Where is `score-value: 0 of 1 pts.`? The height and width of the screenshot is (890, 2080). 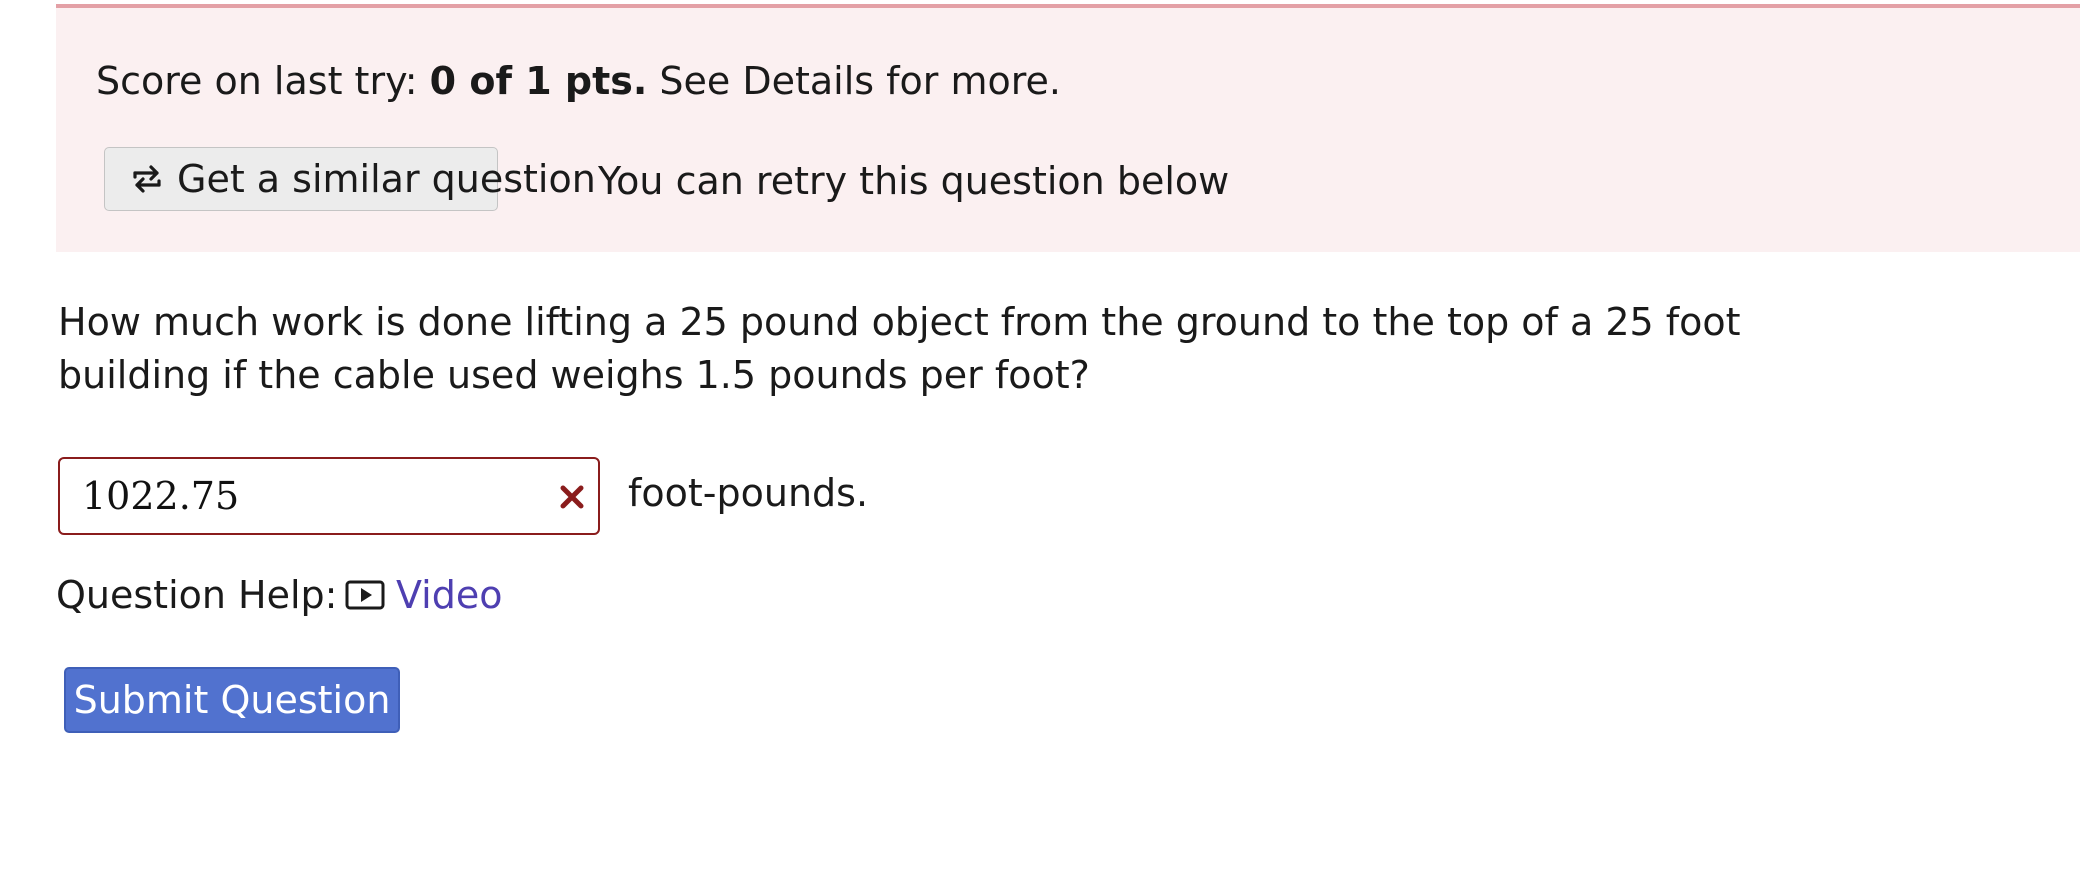 score-value: 0 of 1 pts. is located at coordinates (538, 81).